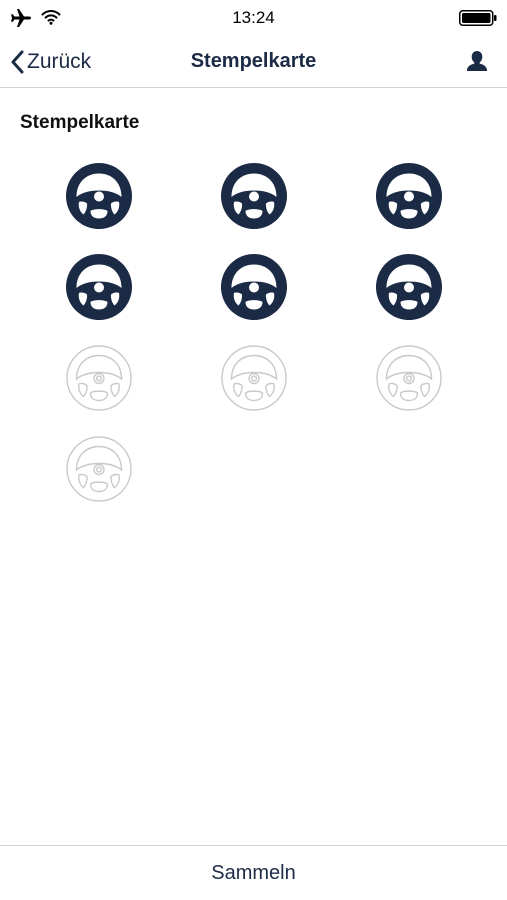  I want to click on bottom-bar: Sammeln, so click(253, 872).